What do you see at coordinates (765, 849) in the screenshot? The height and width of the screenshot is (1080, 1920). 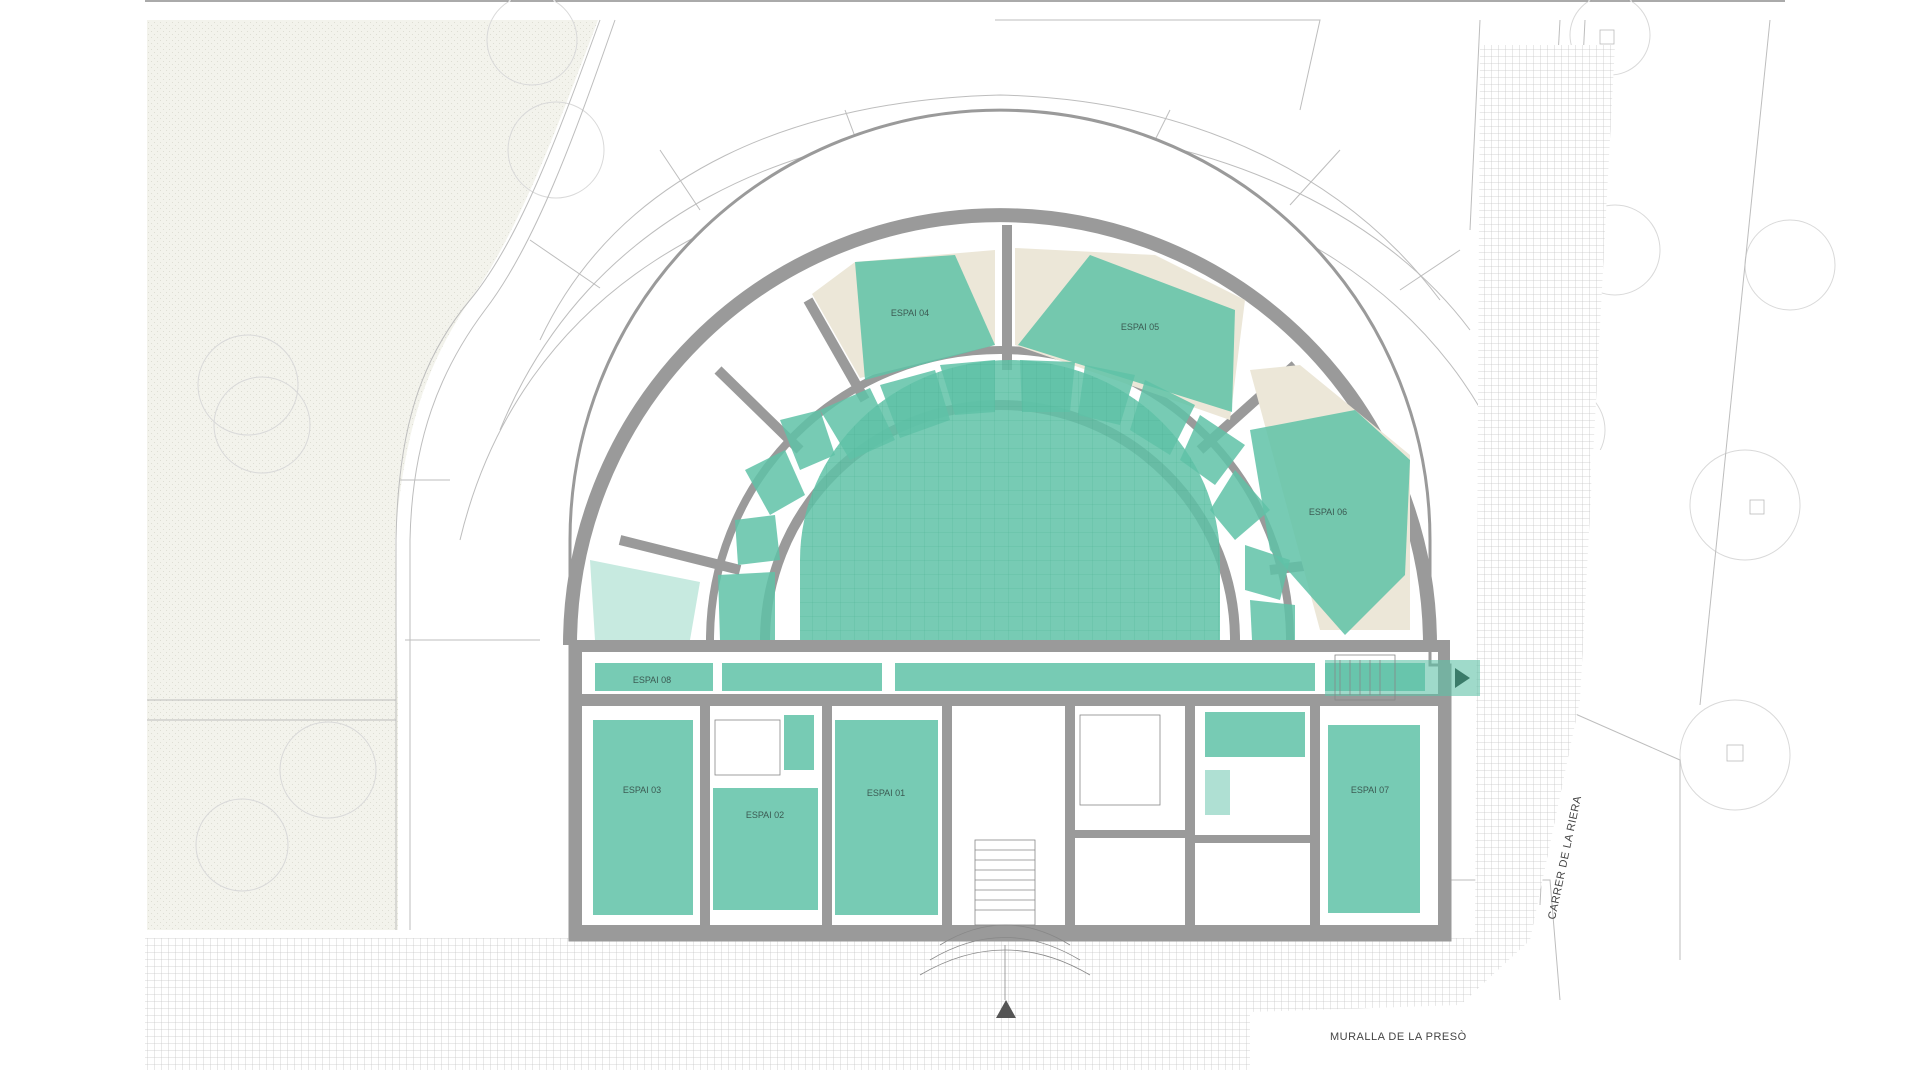 I see `espai-02-area` at bounding box center [765, 849].